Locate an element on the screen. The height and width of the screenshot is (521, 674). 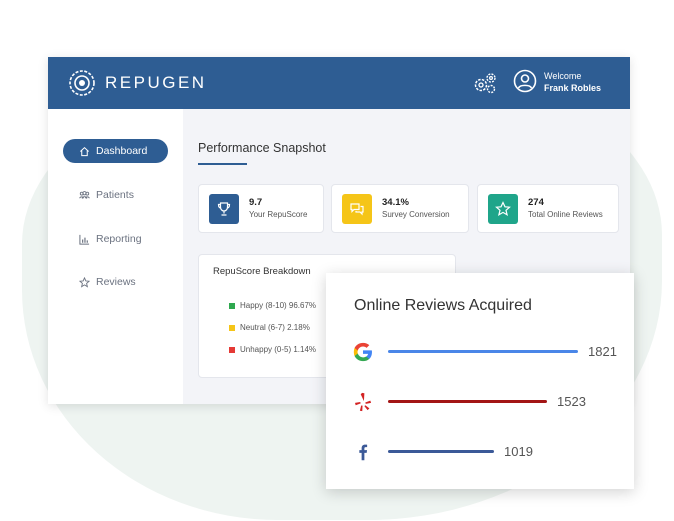
reviews-title: Online Reviews Acquired is located at coordinates (443, 305).